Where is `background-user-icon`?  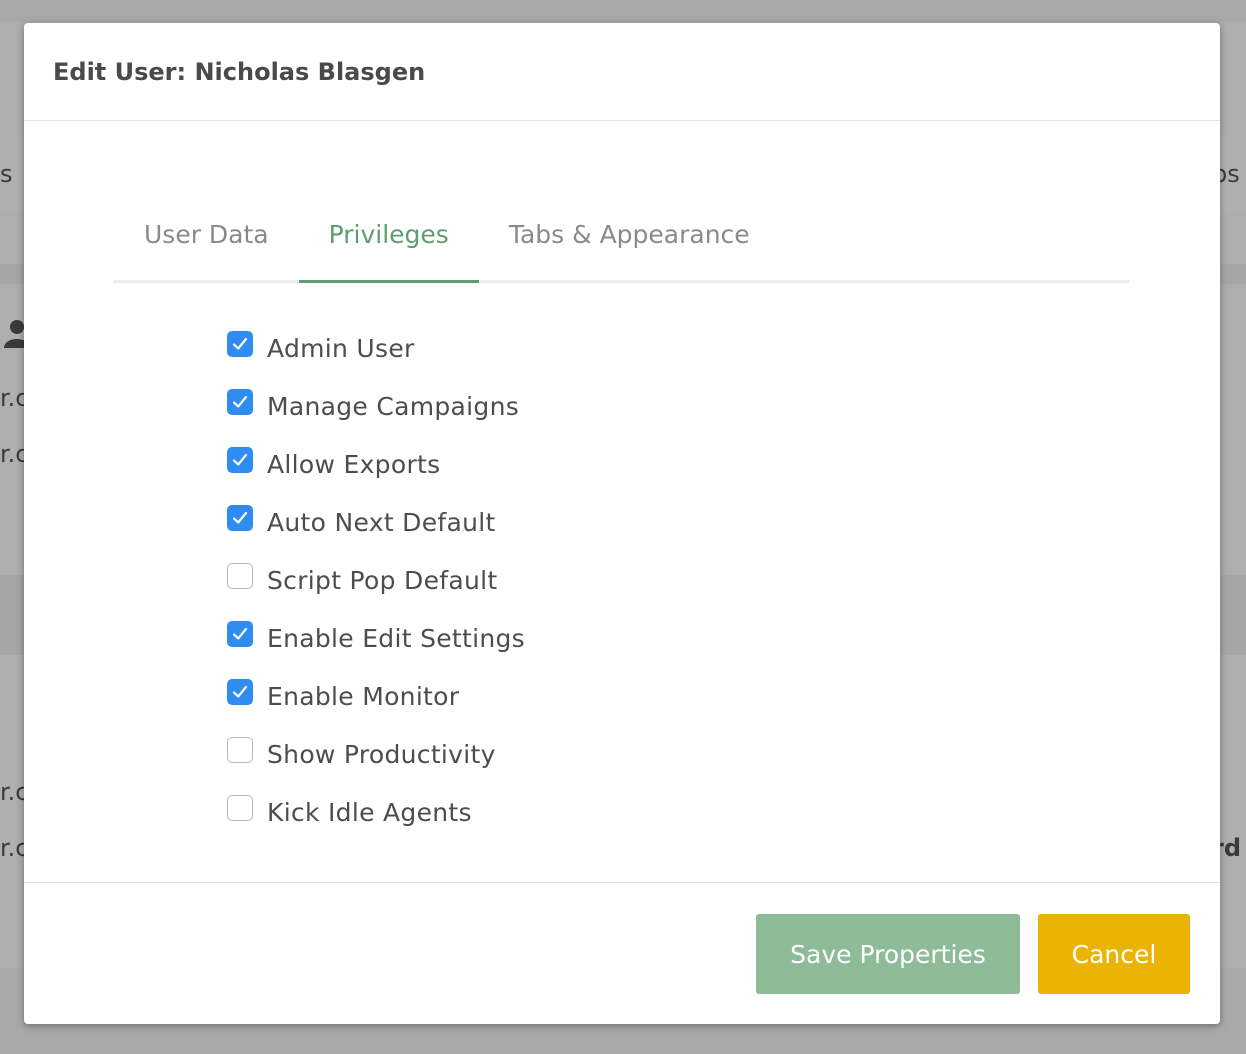
background-user-icon is located at coordinates (17, 336).